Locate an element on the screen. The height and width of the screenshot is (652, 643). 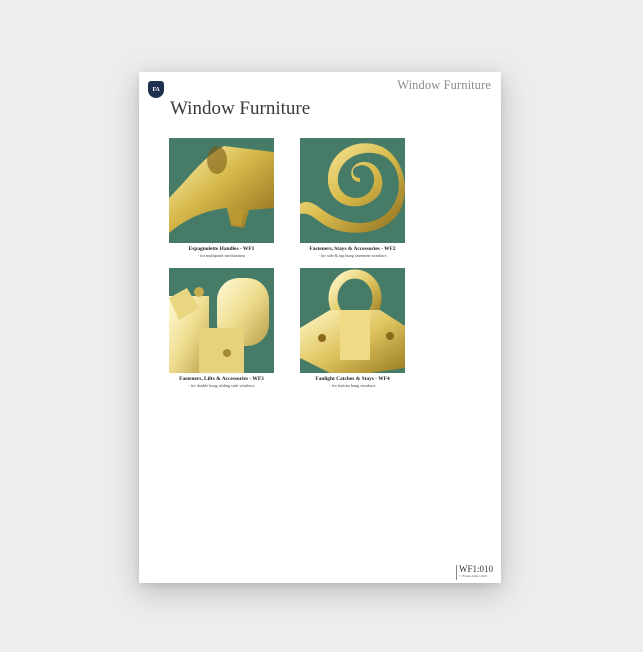
page-code: WF1:010 is located at coordinates (476, 569).